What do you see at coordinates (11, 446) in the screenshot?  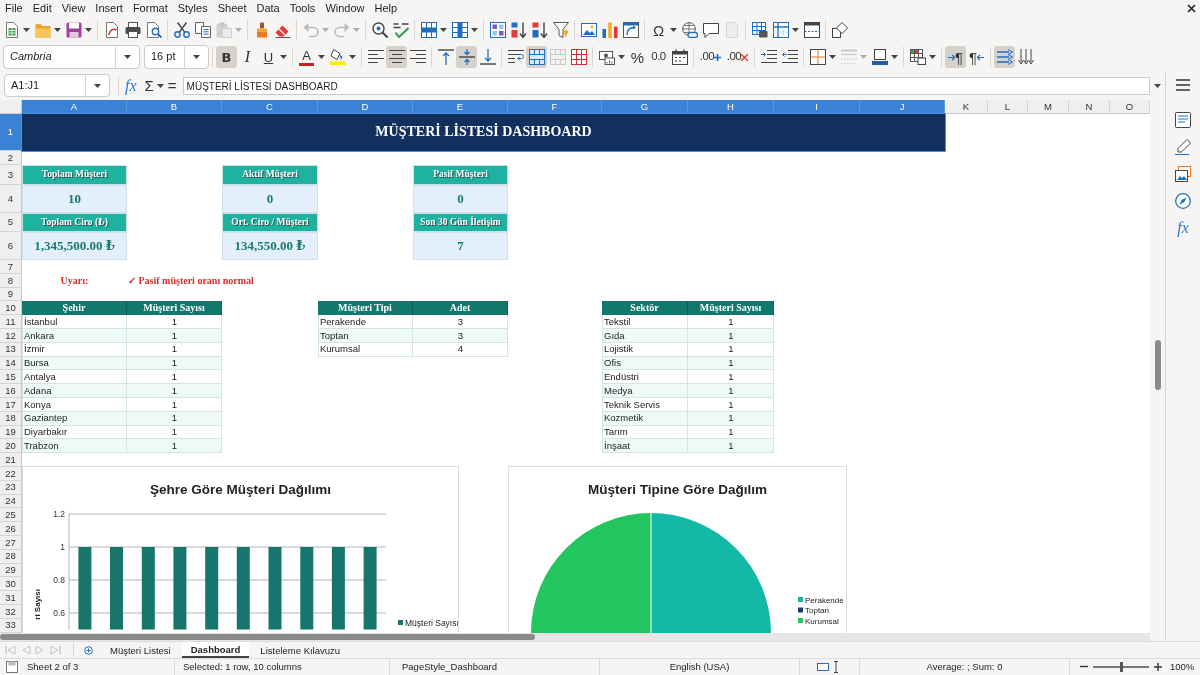 I see `row-header: 20` at bounding box center [11, 446].